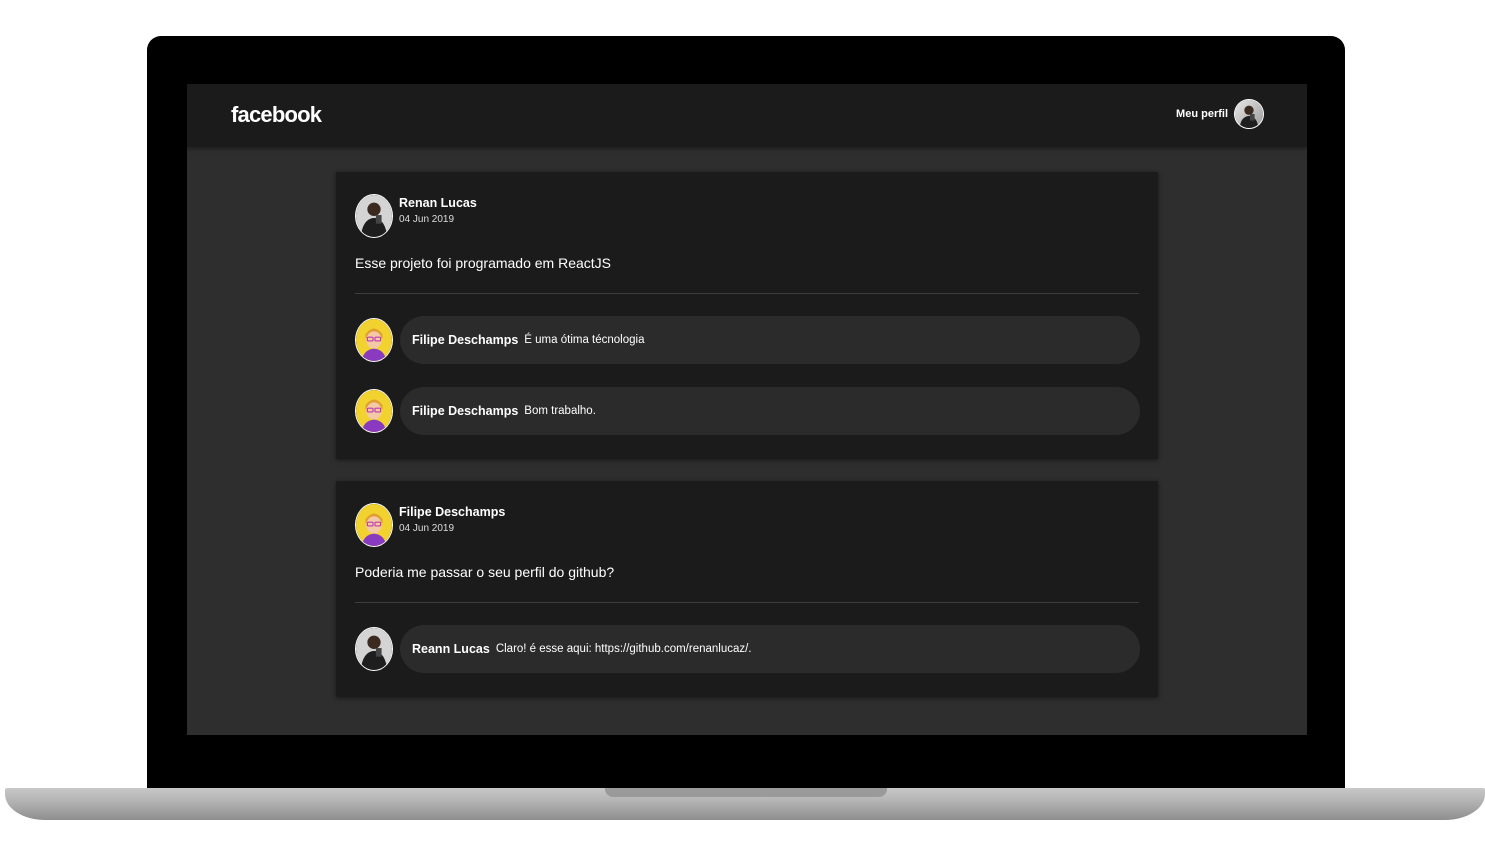  Describe the element at coordinates (560, 411) in the screenshot. I see `comment-text: Bom trabalho.` at that location.